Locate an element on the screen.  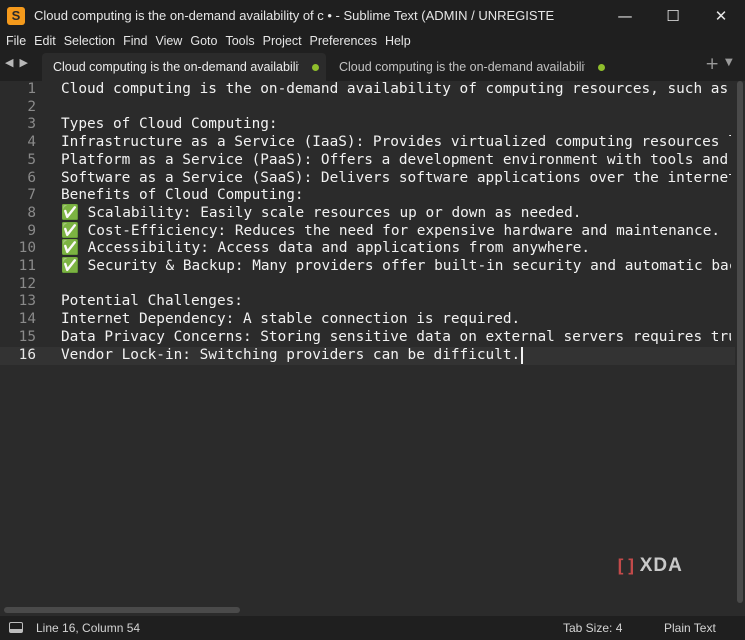
xda-logo-text: XDA is located at coordinates (661, 565).